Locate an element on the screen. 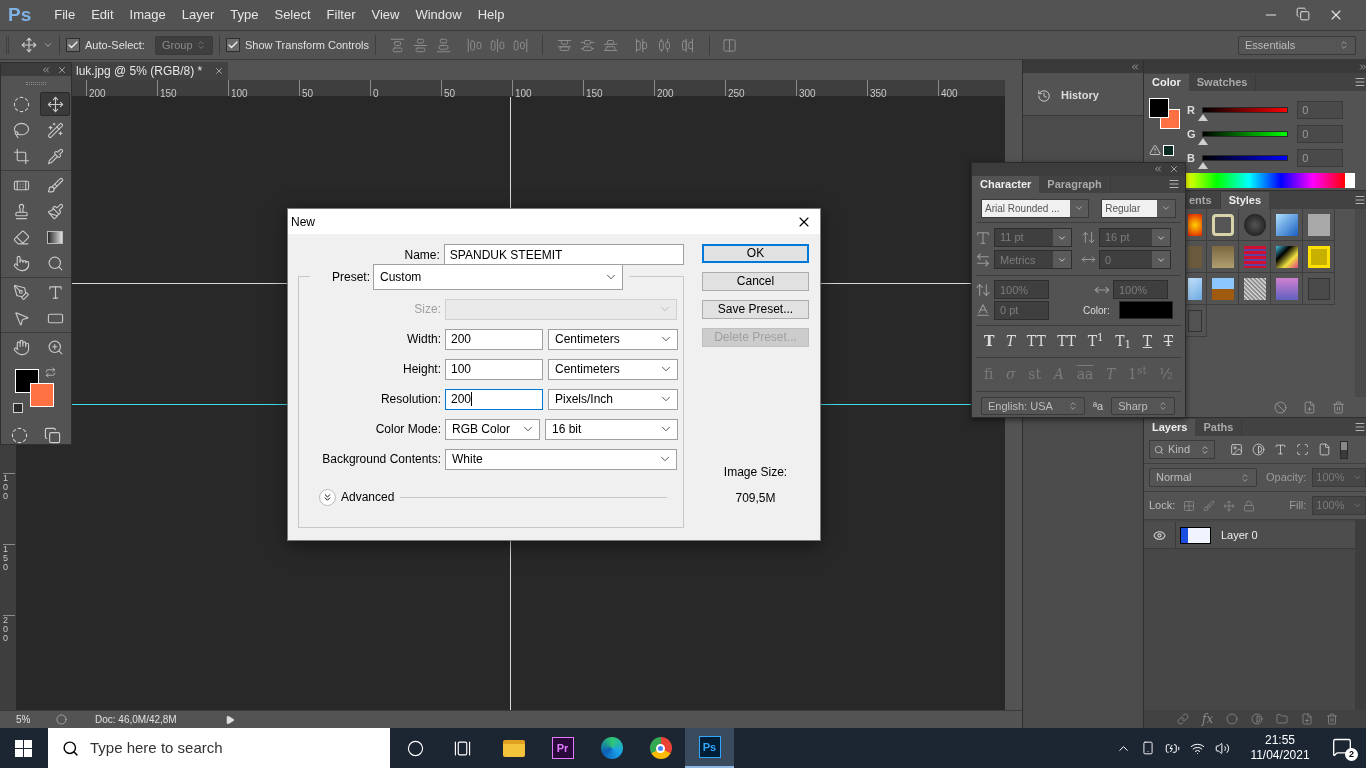 This screenshot has height=768, width=1366. input-field: 200 is located at coordinates (494, 339).